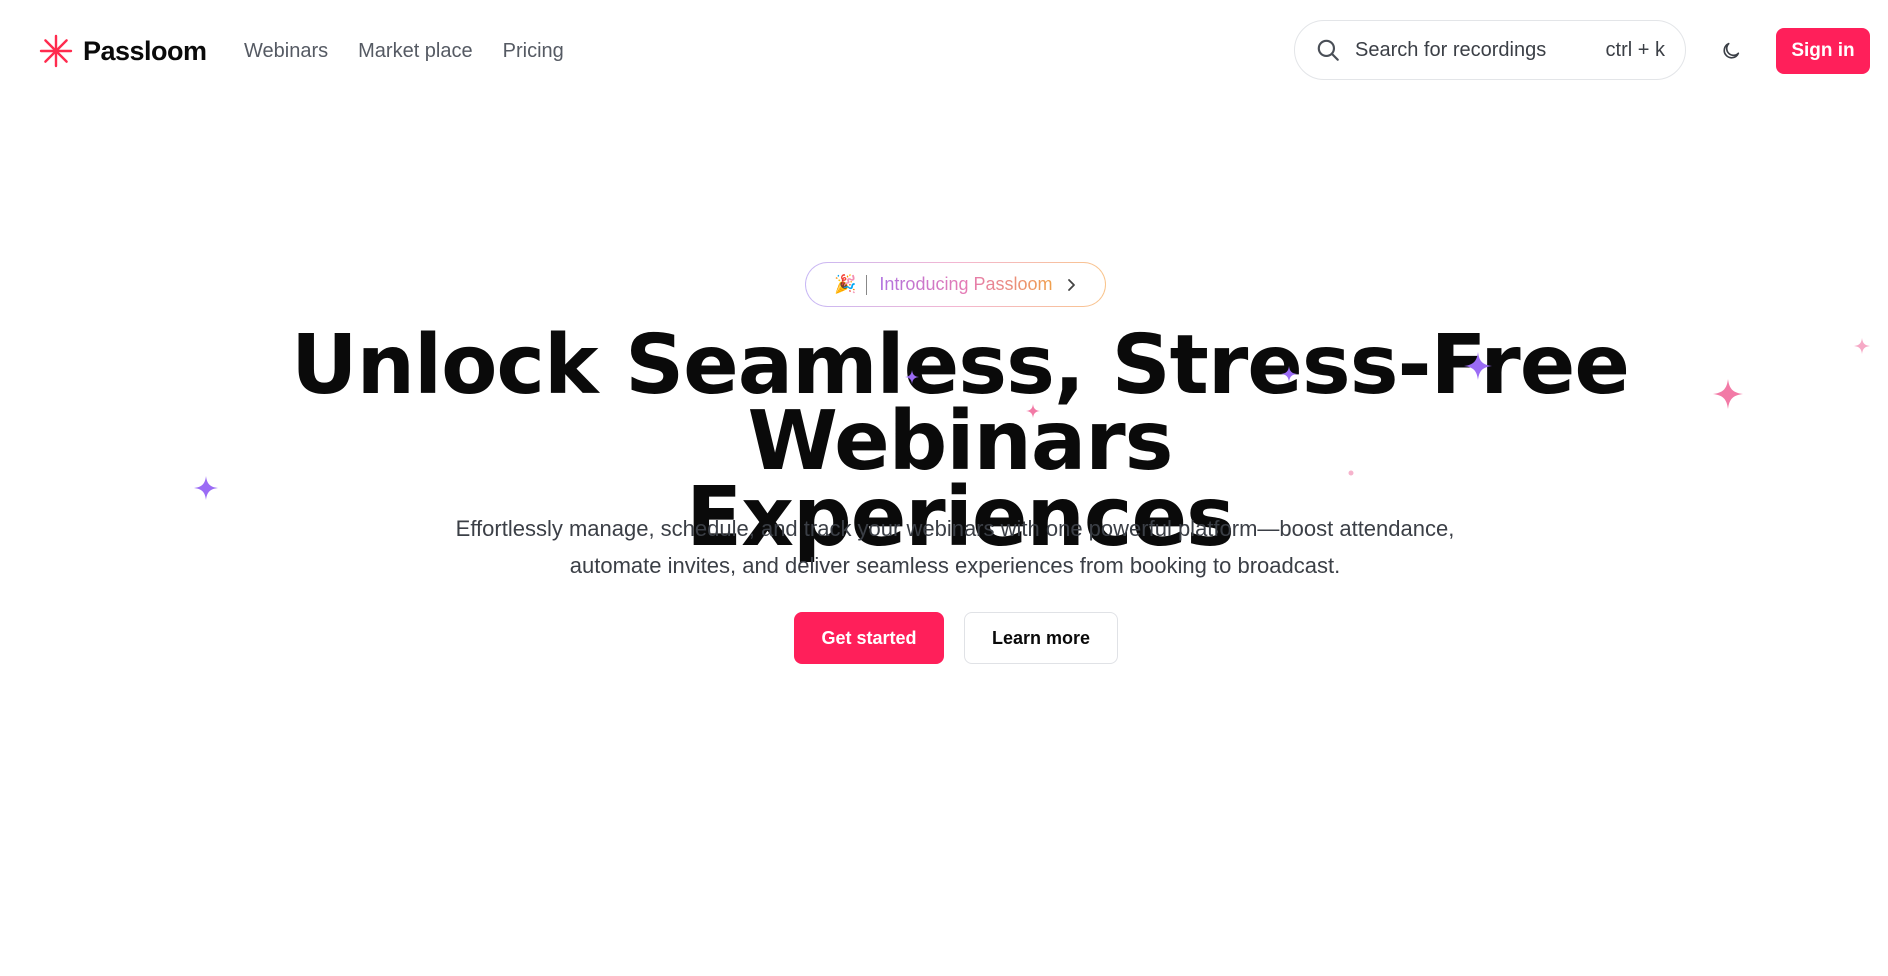 This screenshot has width=1888, height=976. Describe the element at coordinates (415, 51) in the screenshot. I see `nav-link-market-place: Market place` at that location.